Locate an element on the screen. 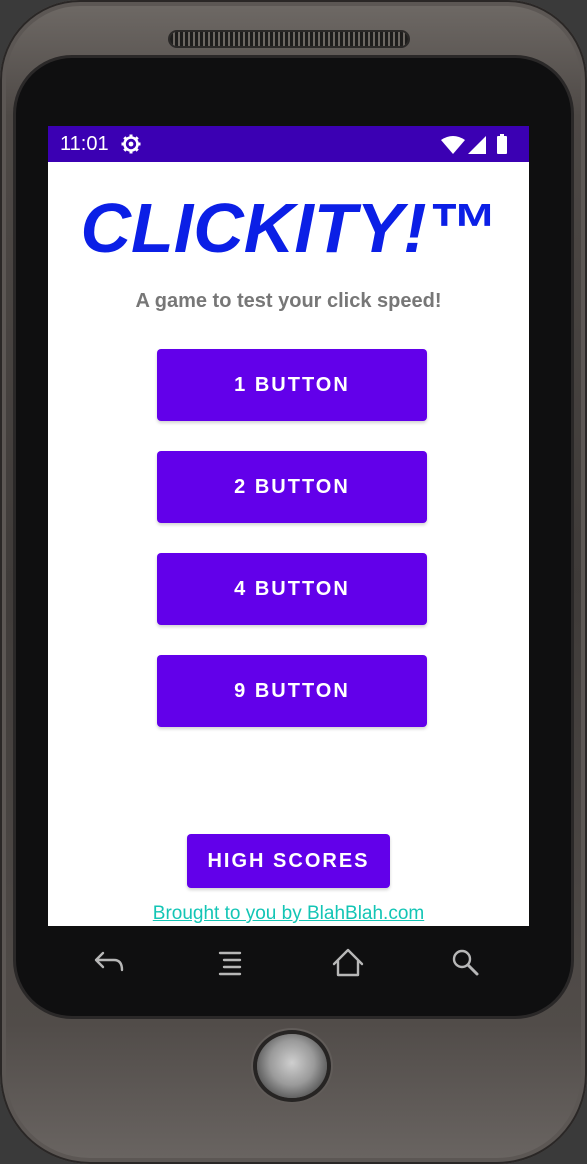 The image size is (587, 1164). menu-icon is located at coordinates (230, 964).